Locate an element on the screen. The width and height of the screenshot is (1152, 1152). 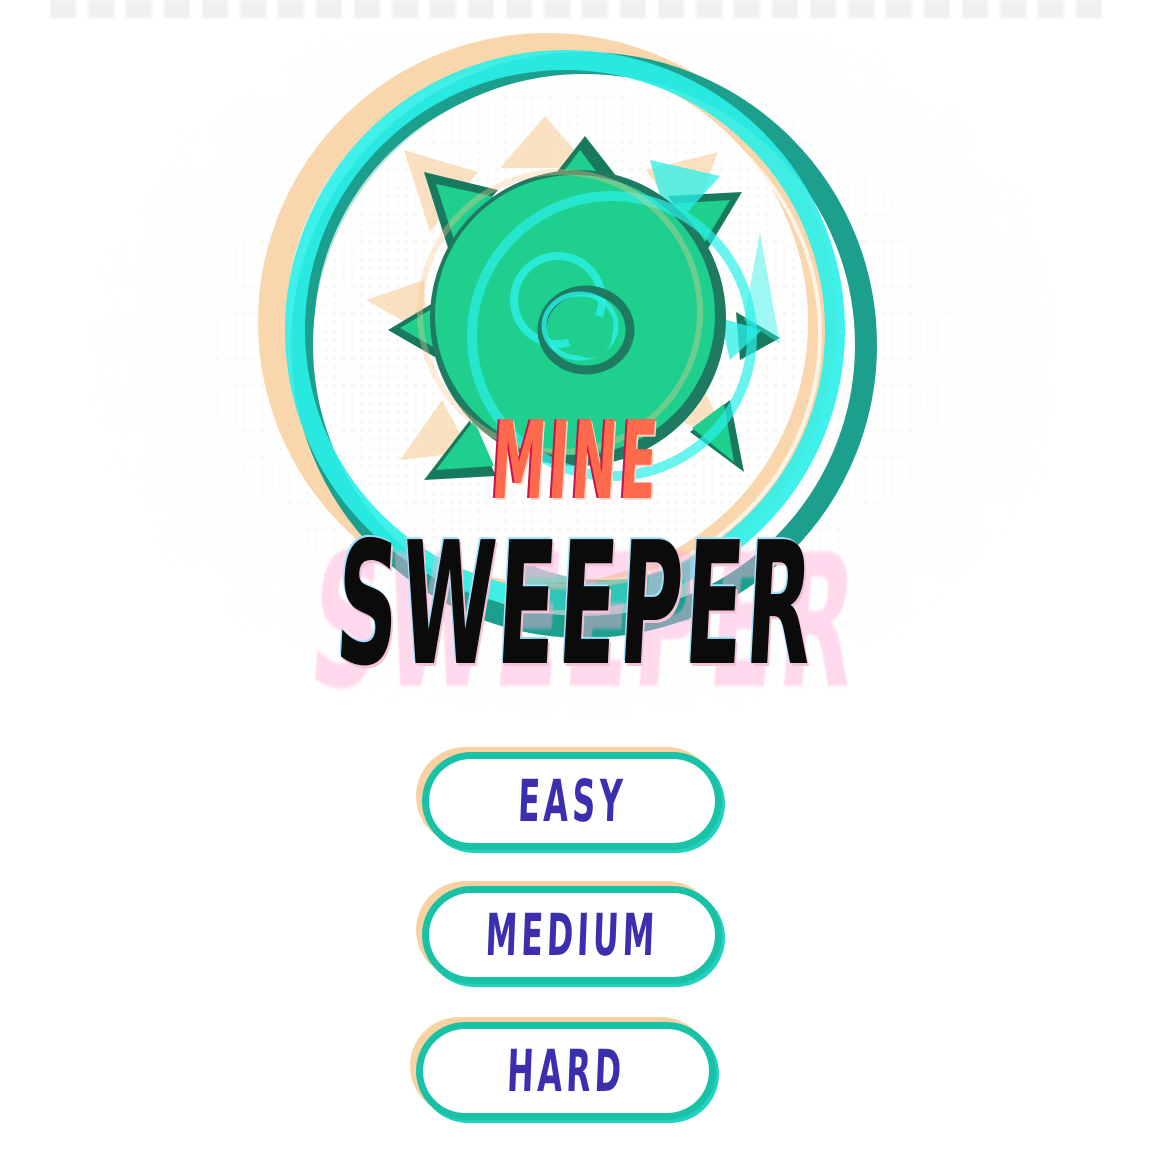
title-line-sweeper: SWEEPER is located at coordinates (576, 605).